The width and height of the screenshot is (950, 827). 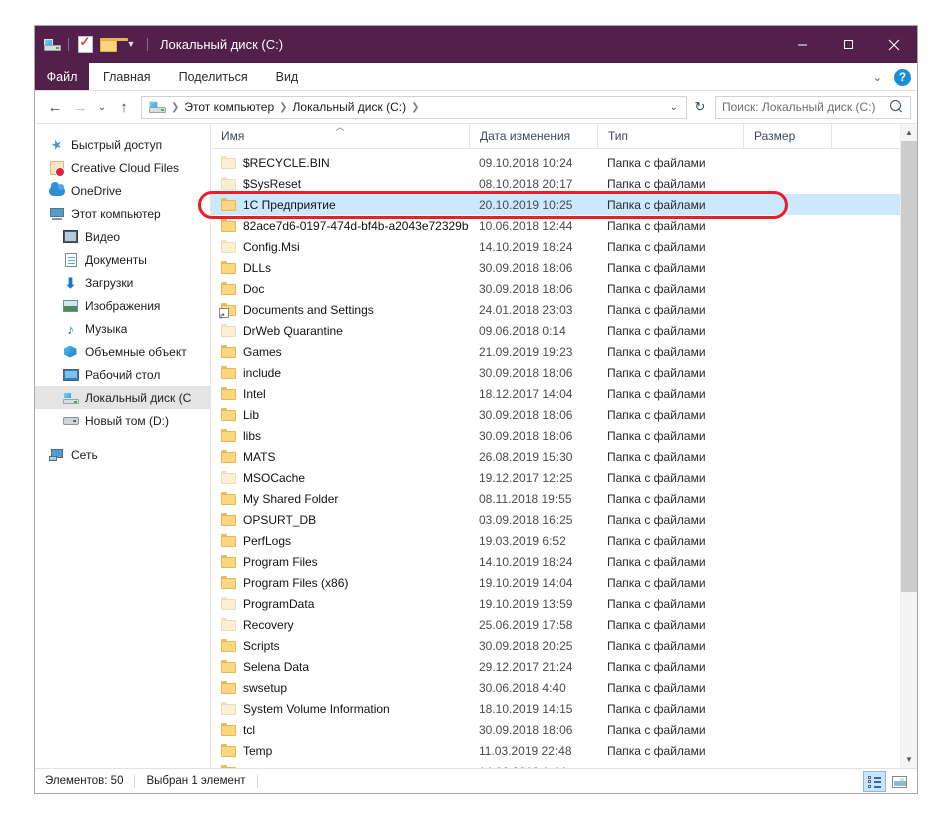 I want to click on cell-type, so click(x=670, y=764).